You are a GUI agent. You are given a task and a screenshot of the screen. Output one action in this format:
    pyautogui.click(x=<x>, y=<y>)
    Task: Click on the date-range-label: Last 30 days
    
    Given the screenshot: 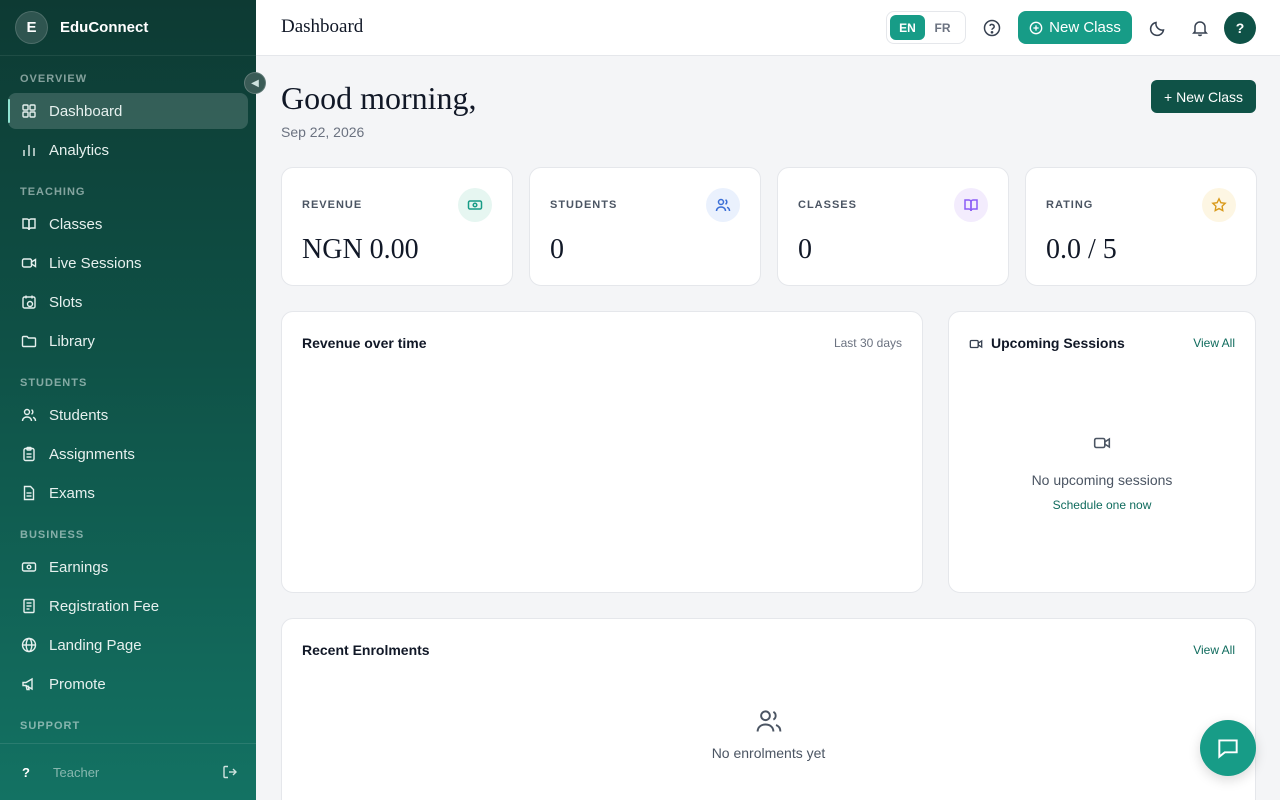 What is the action you would take?
    pyautogui.click(x=867, y=343)
    